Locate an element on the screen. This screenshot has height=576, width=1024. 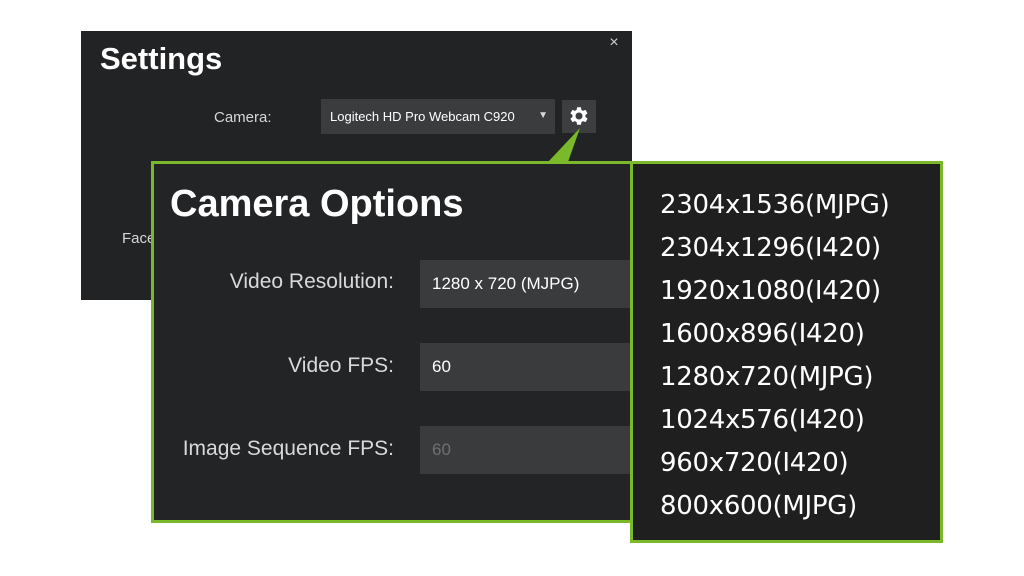
resolution-option: 800x600(MJPG) is located at coordinates (758, 506).